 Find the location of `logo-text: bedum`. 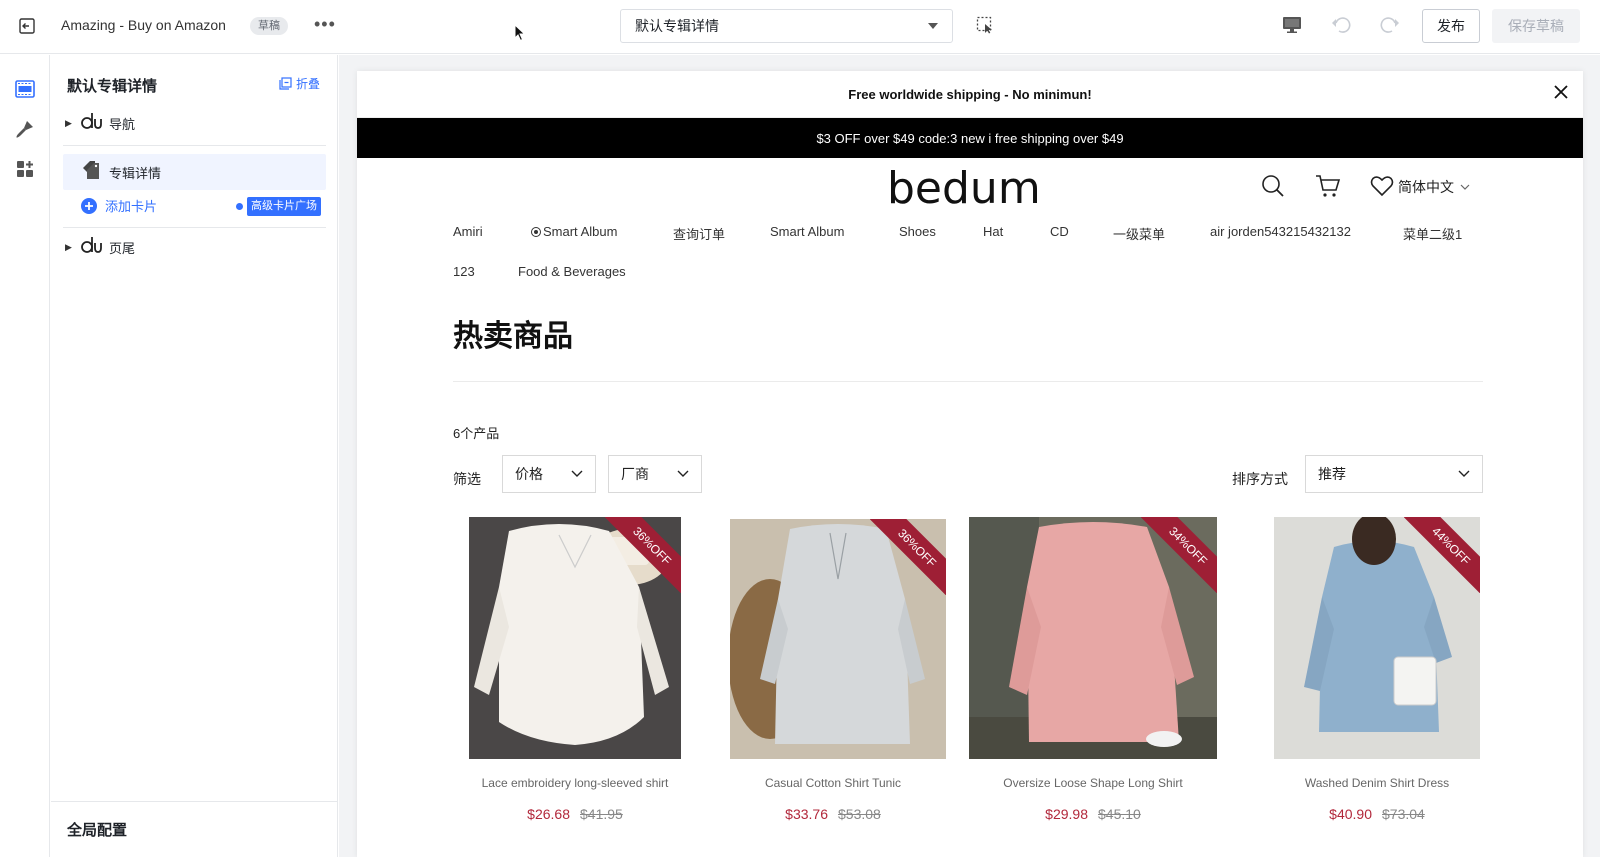

logo-text: bedum is located at coordinates (964, 189).